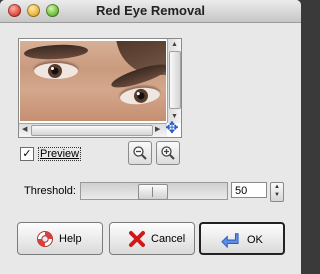 The image size is (320, 274). I want to click on zoom-out-icon, so click(140, 153).